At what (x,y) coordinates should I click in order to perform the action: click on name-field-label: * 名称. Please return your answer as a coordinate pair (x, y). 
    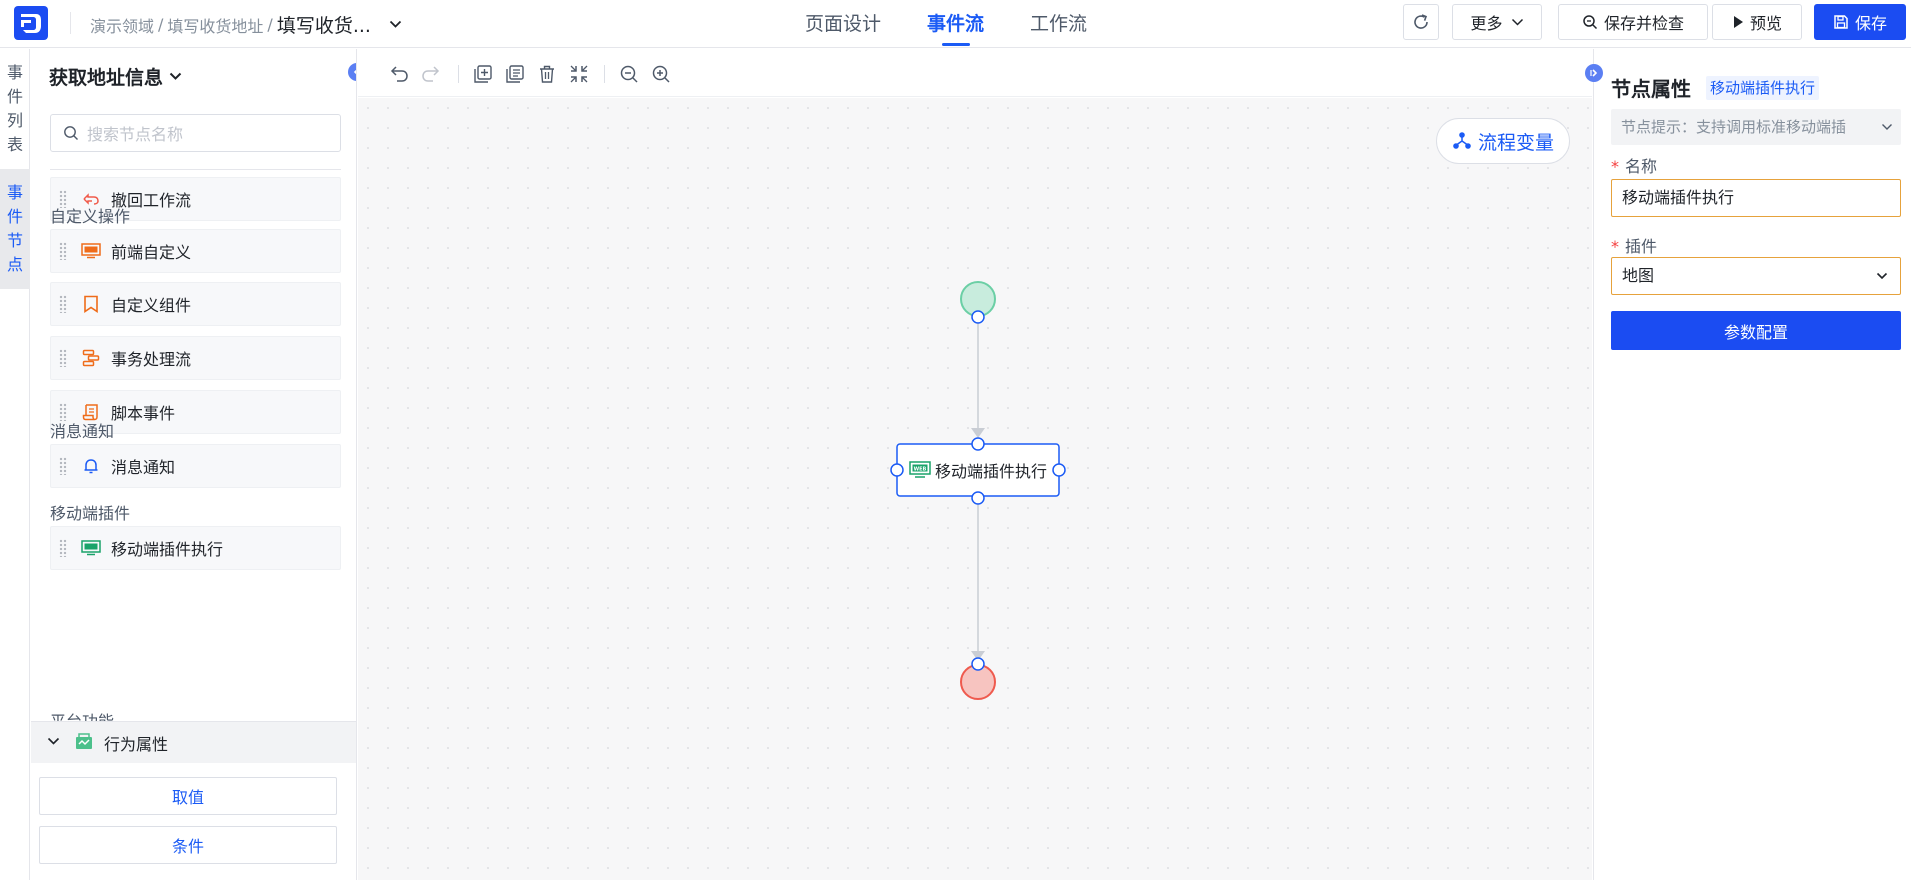
    Looking at the image, I should click on (1634, 165).